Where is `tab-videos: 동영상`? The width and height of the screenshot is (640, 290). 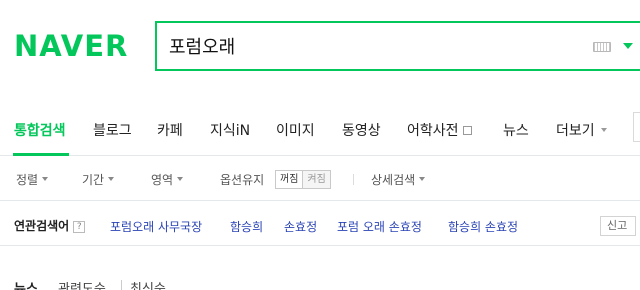
tab-videos: 동영상 is located at coordinates (361, 130).